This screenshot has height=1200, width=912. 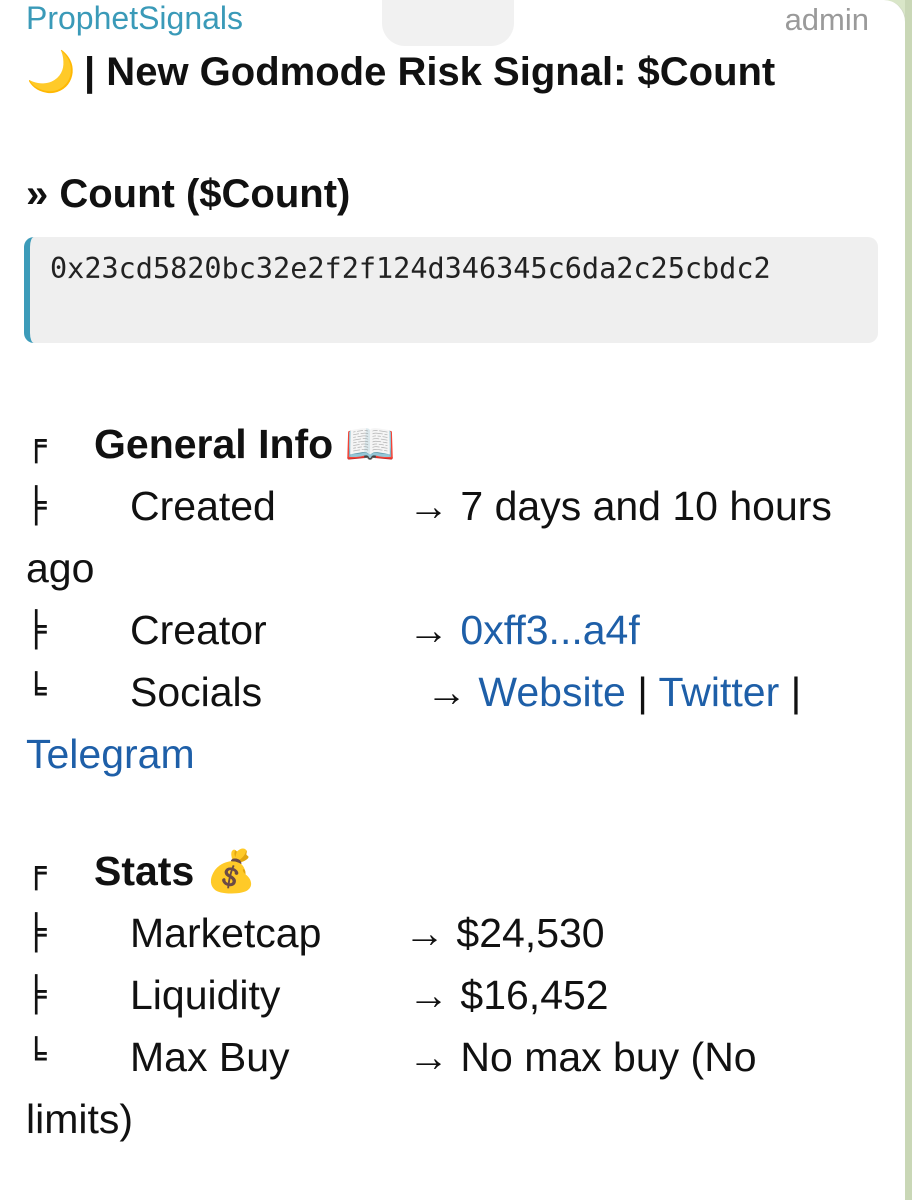 I want to click on headline-text: | New Godmode Risk Signal: $Count, so click(x=430, y=72).